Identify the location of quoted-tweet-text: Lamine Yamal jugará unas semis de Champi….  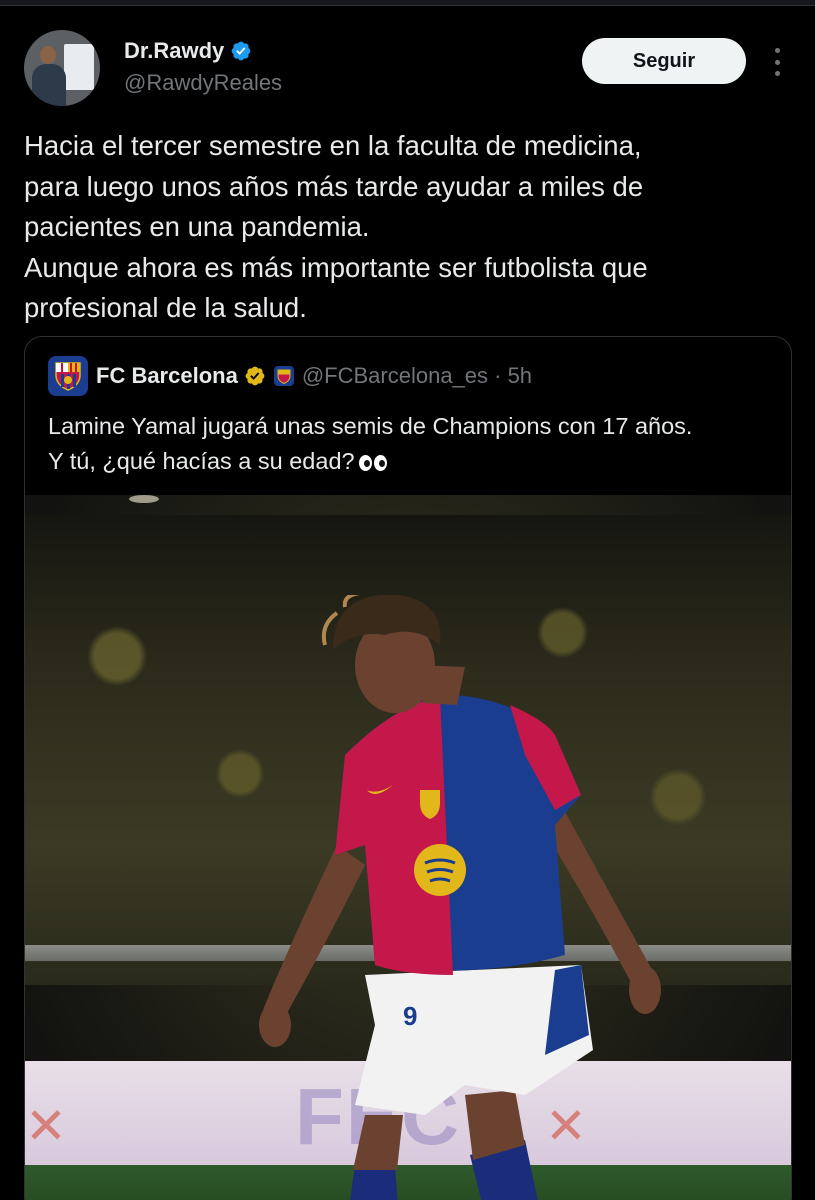
(413, 444).